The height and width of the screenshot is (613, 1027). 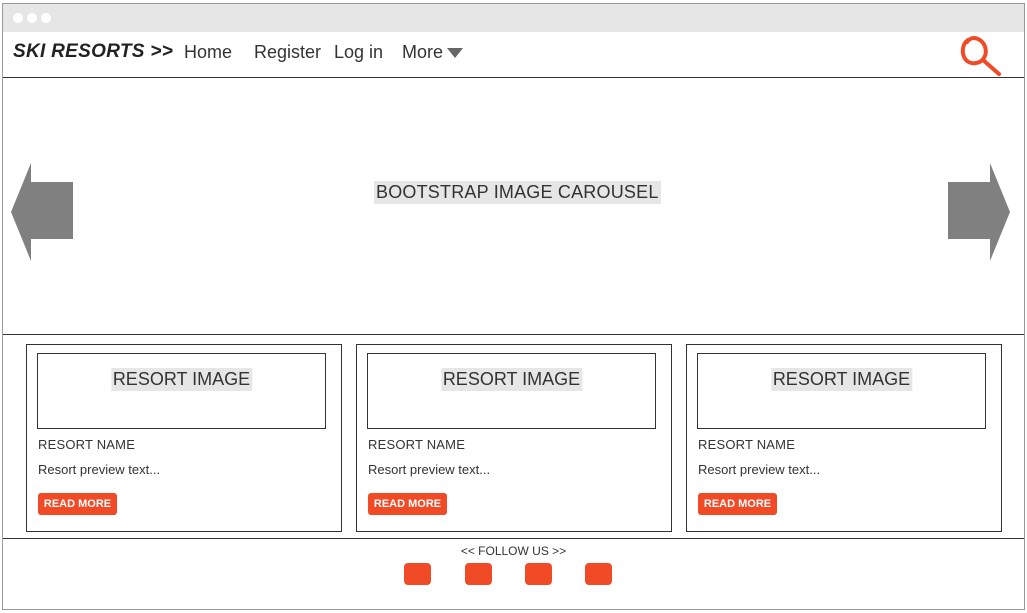 I want to click on nav-more-dropdown: More, so click(x=422, y=52).